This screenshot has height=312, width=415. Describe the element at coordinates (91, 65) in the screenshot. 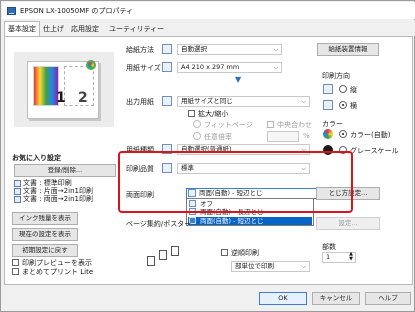

I see `color-mode-icon` at that location.